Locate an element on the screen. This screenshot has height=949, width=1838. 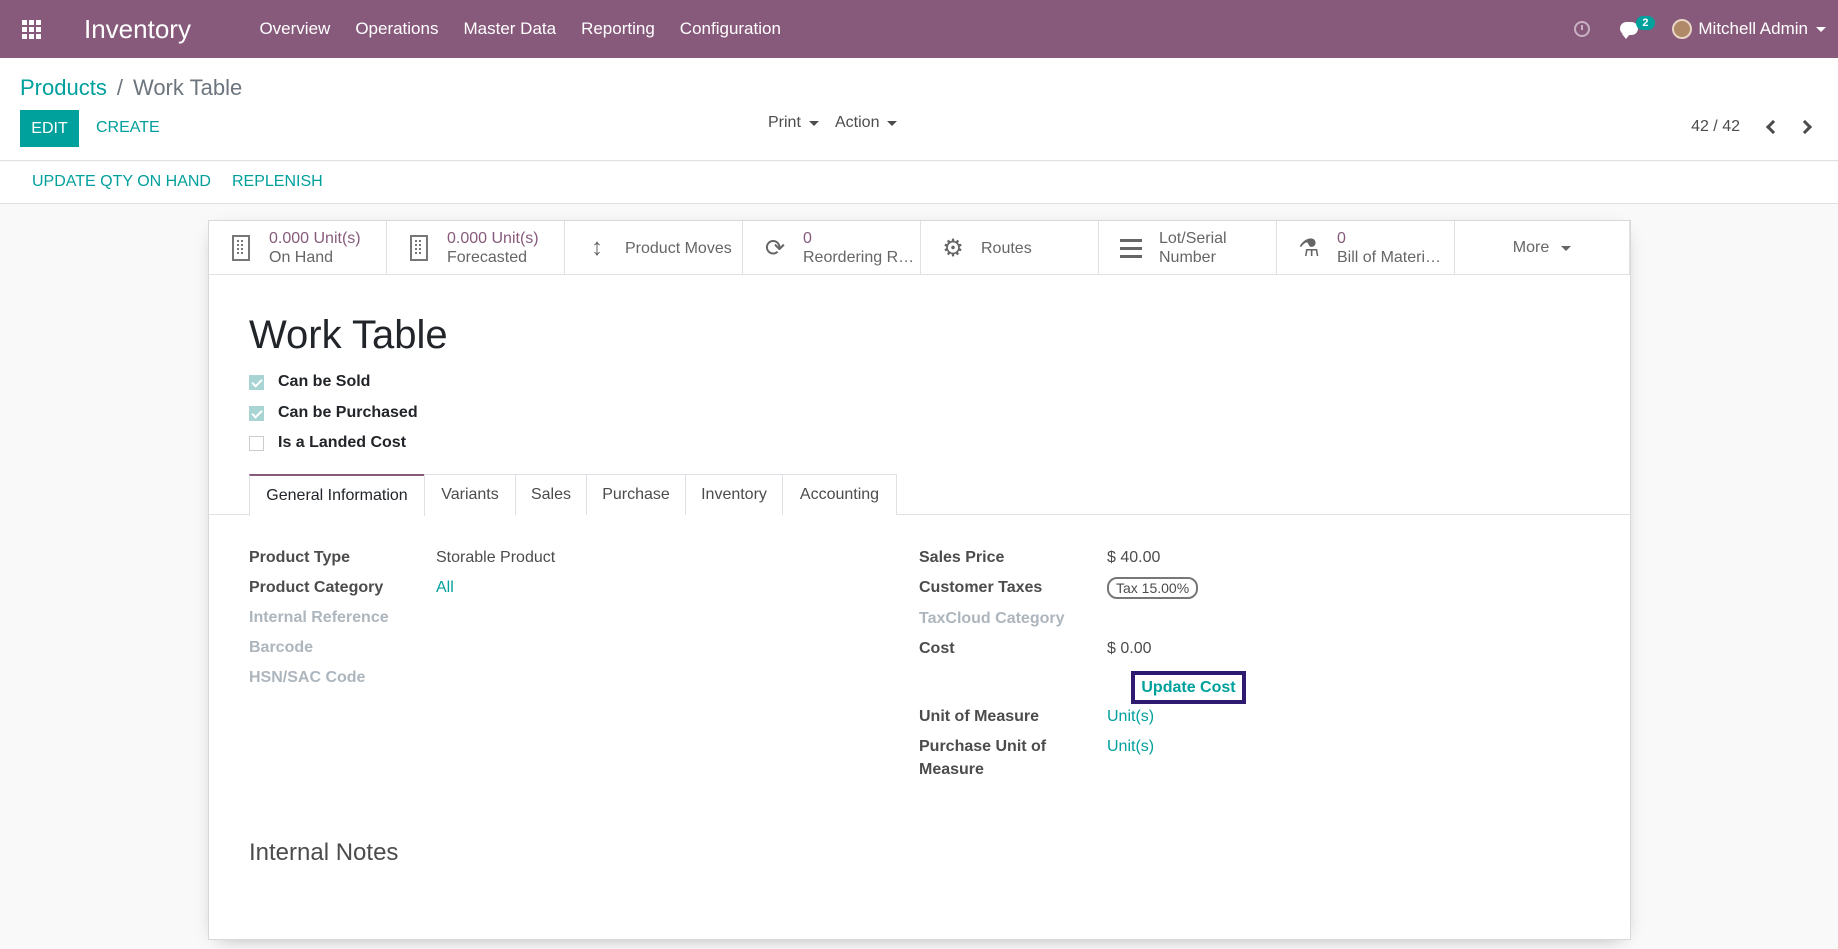
is-landed-cost-checkbox is located at coordinates (256, 443).